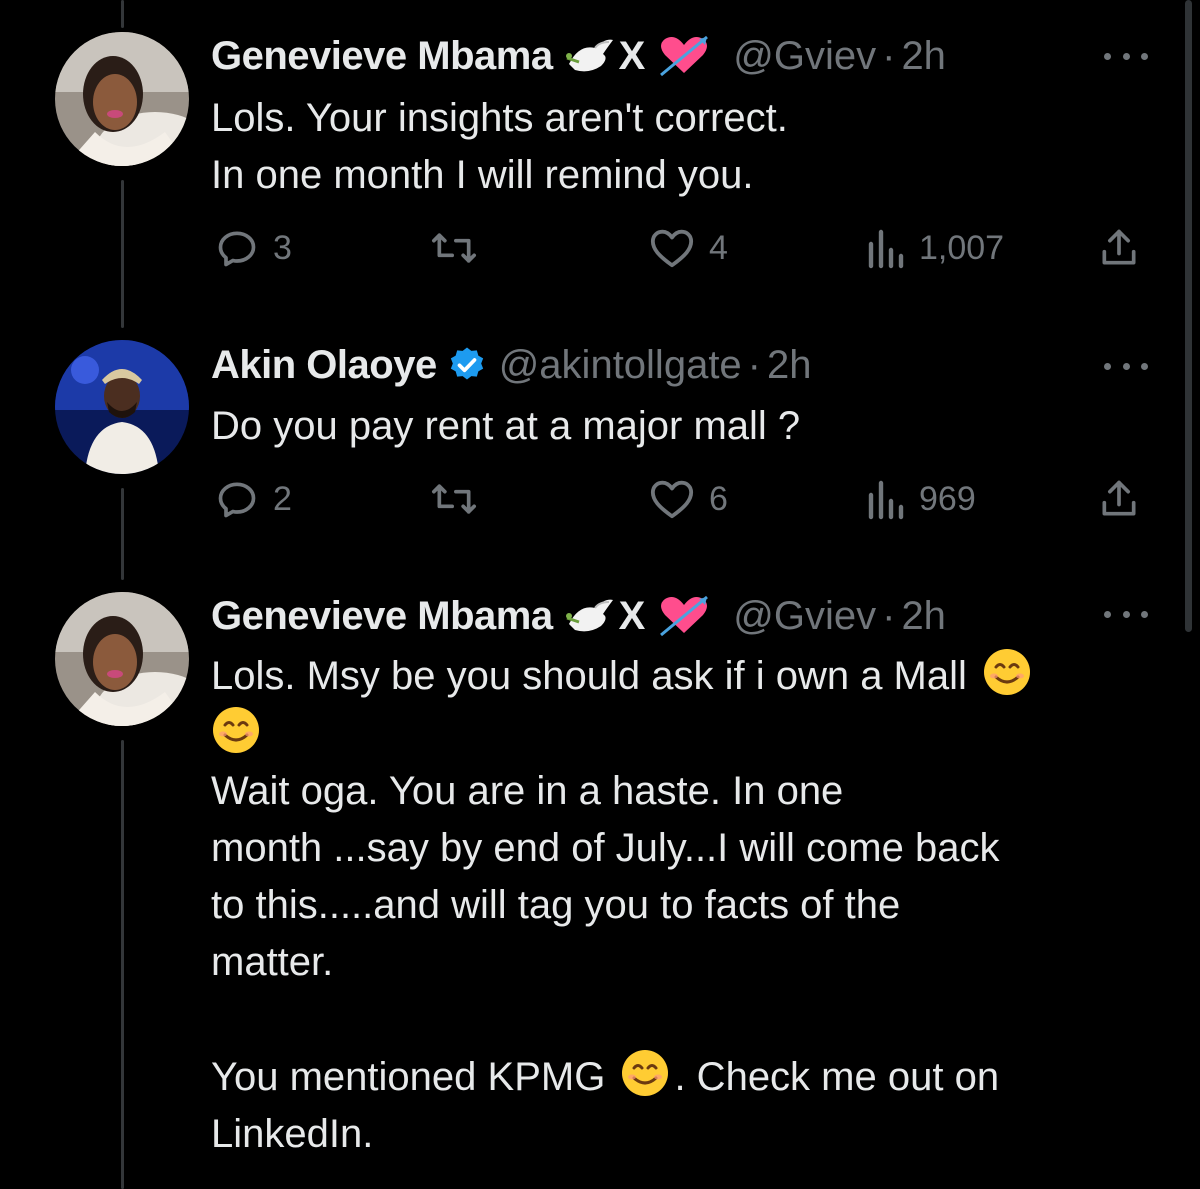 This screenshot has width=1200, height=1189. Describe the element at coordinates (718, 247) in the screenshot. I see `like-count: 4` at that location.